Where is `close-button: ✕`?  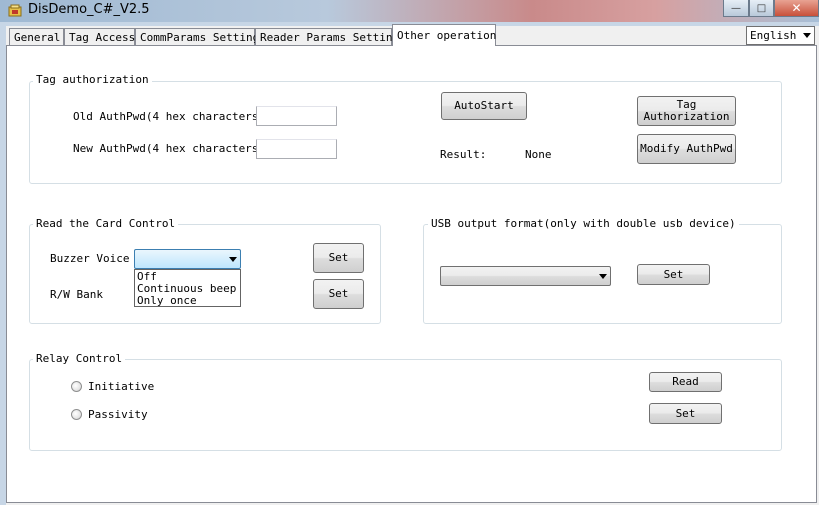
close-button: ✕ is located at coordinates (796, 8).